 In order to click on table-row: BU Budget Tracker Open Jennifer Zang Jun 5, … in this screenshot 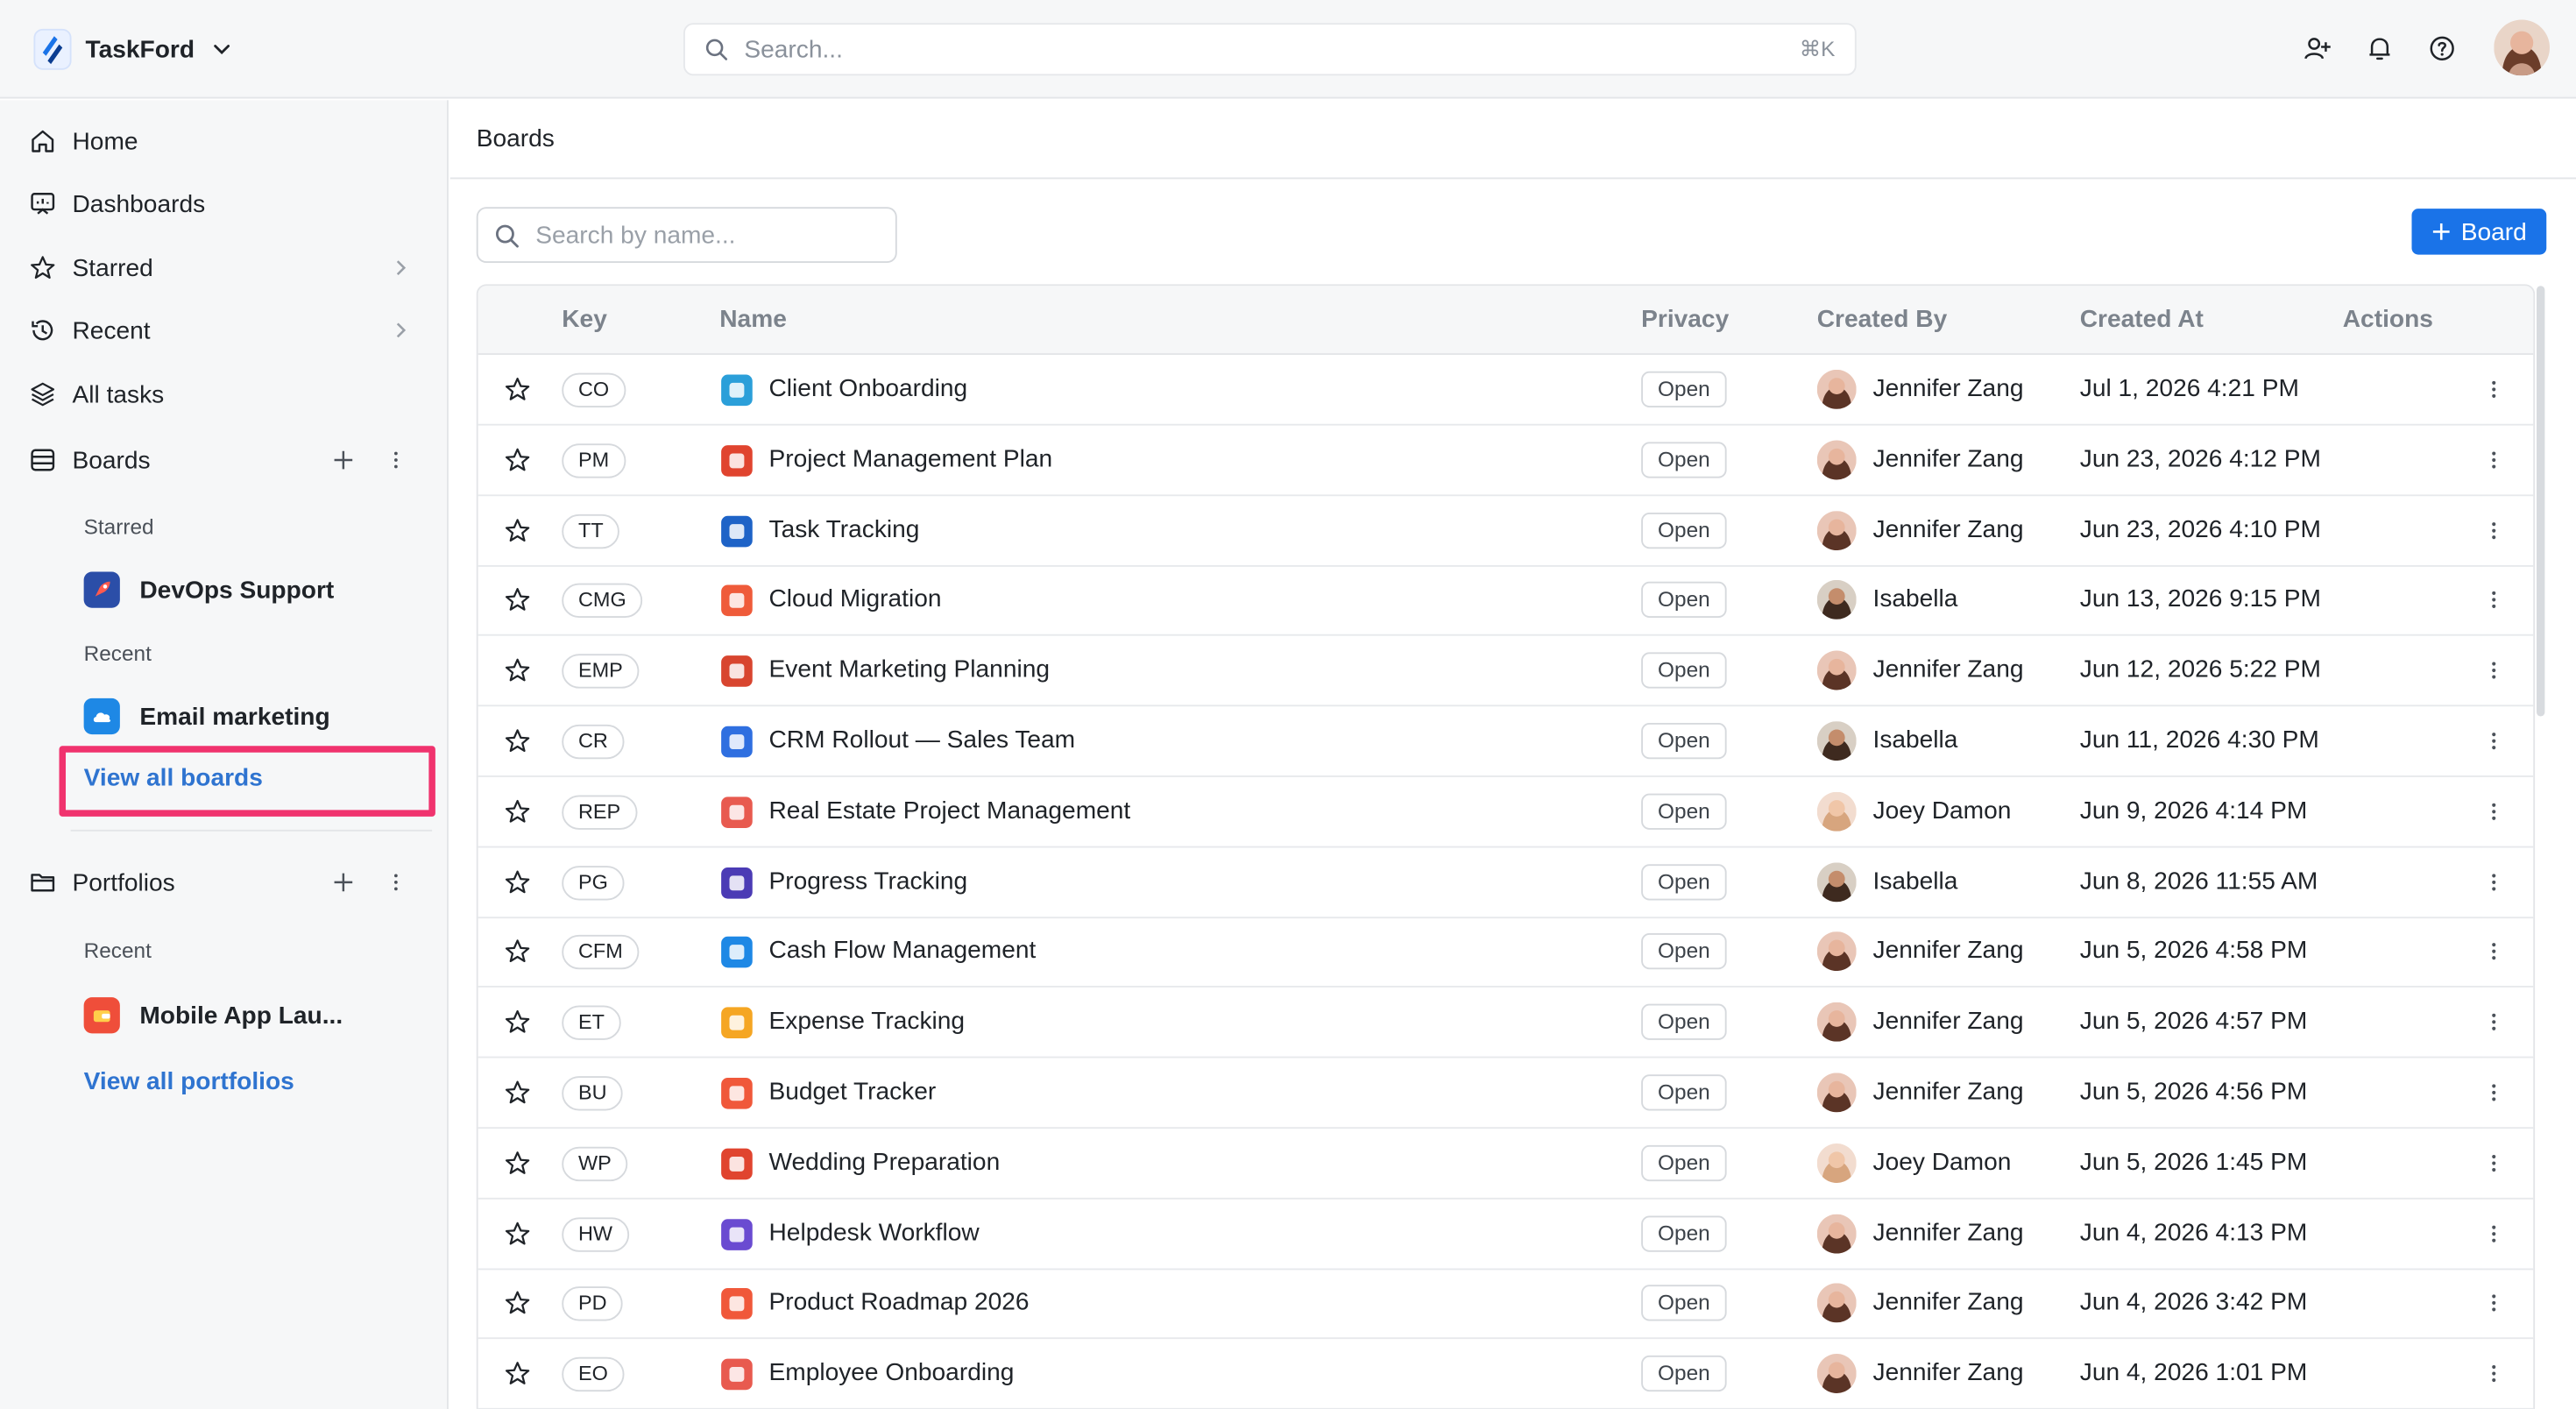, I will do `click(1506, 1094)`.